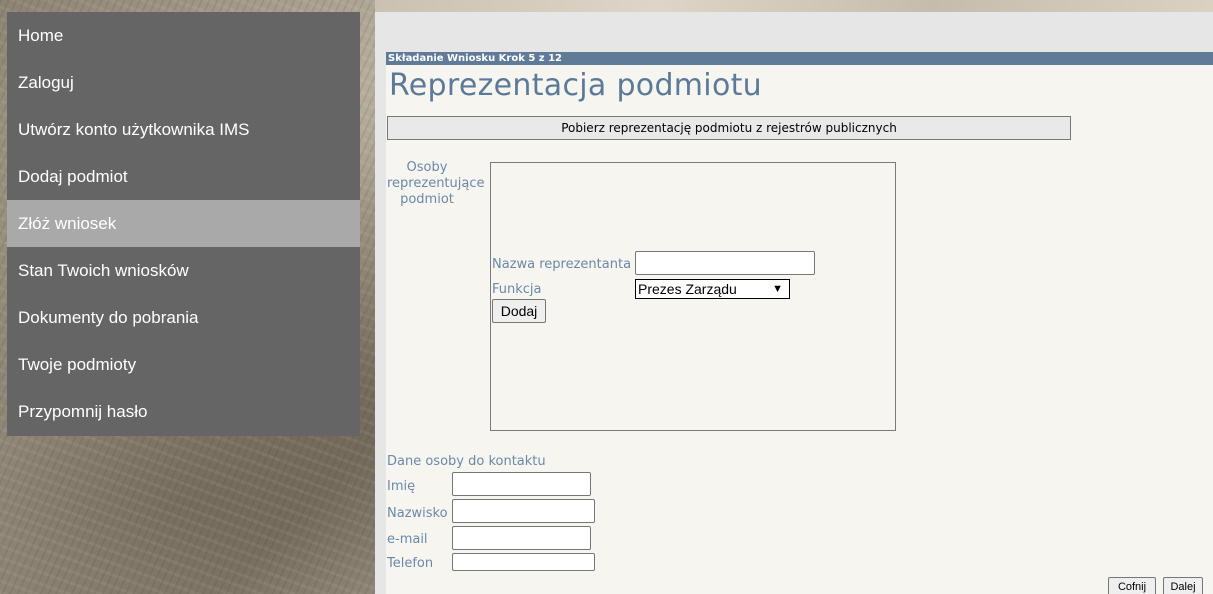 This screenshot has width=1213, height=594. What do you see at coordinates (407, 539) in the screenshot?
I see `email-label: e-mail` at bounding box center [407, 539].